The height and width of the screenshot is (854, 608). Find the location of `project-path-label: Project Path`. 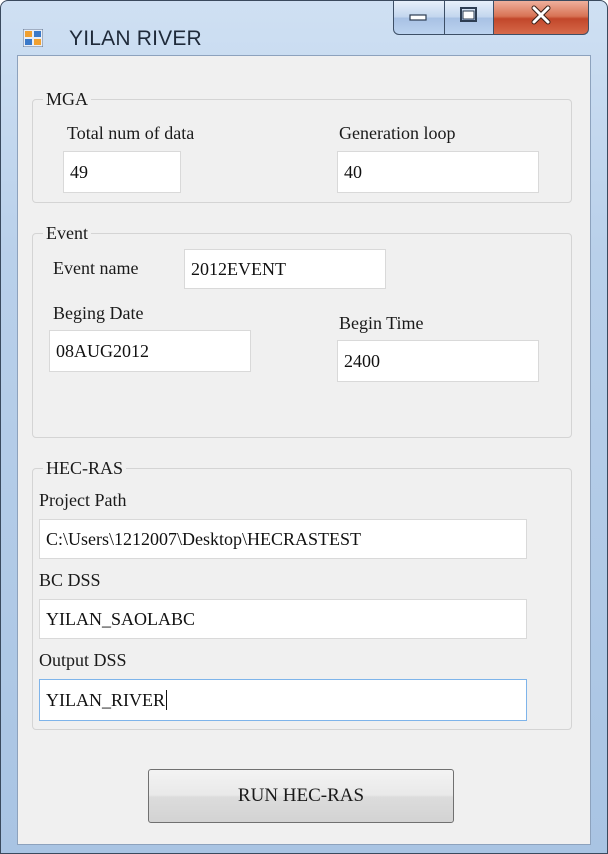

project-path-label: Project Path is located at coordinates (83, 500).